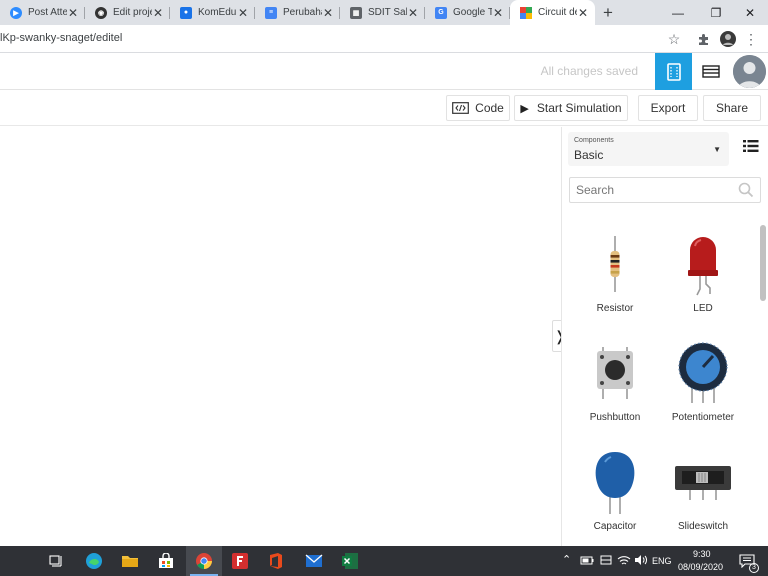 This screenshot has width=768, height=576. I want to click on restore-icon: ❐, so click(716, 12).